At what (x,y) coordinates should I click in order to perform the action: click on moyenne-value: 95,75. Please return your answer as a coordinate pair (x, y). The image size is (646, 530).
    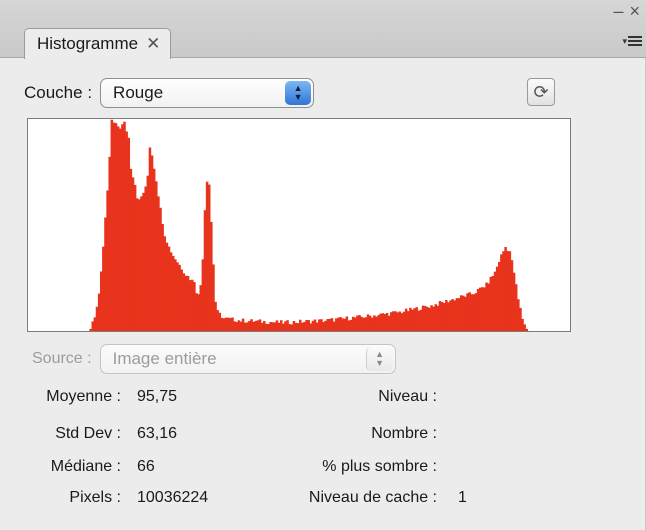
    Looking at the image, I should click on (157, 396).